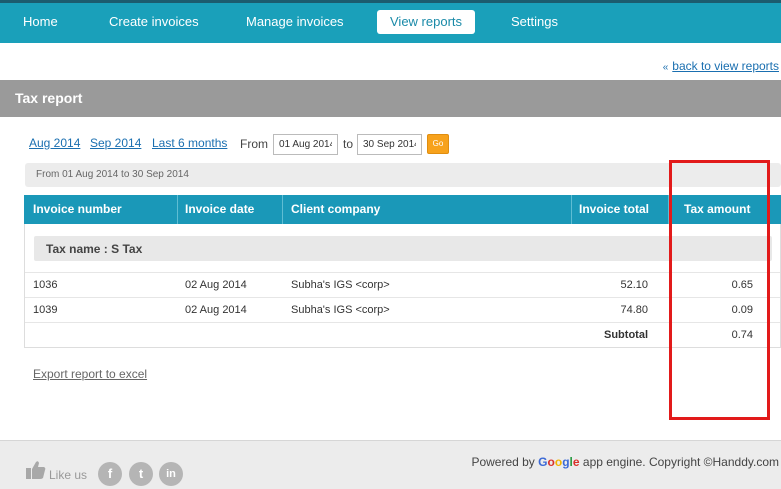 This screenshot has width=781, height=489. Describe the element at coordinates (141, 474) in the screenshot. I see `twitter-icon: t` at that location.